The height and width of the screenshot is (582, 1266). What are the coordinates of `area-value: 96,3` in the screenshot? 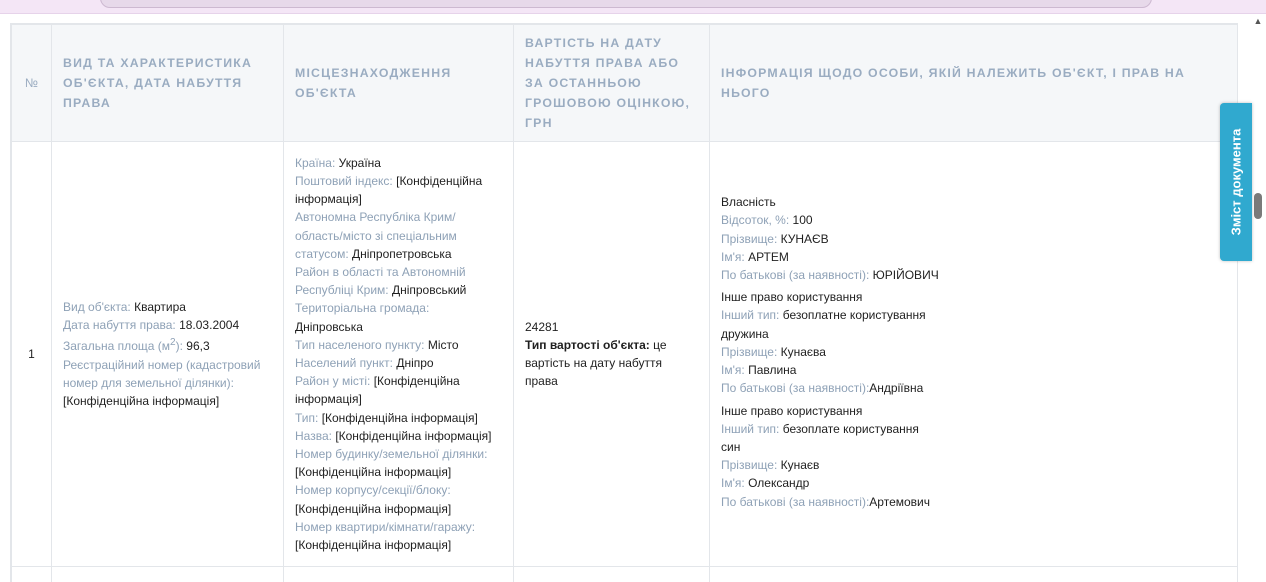 It's located at (197, 346).